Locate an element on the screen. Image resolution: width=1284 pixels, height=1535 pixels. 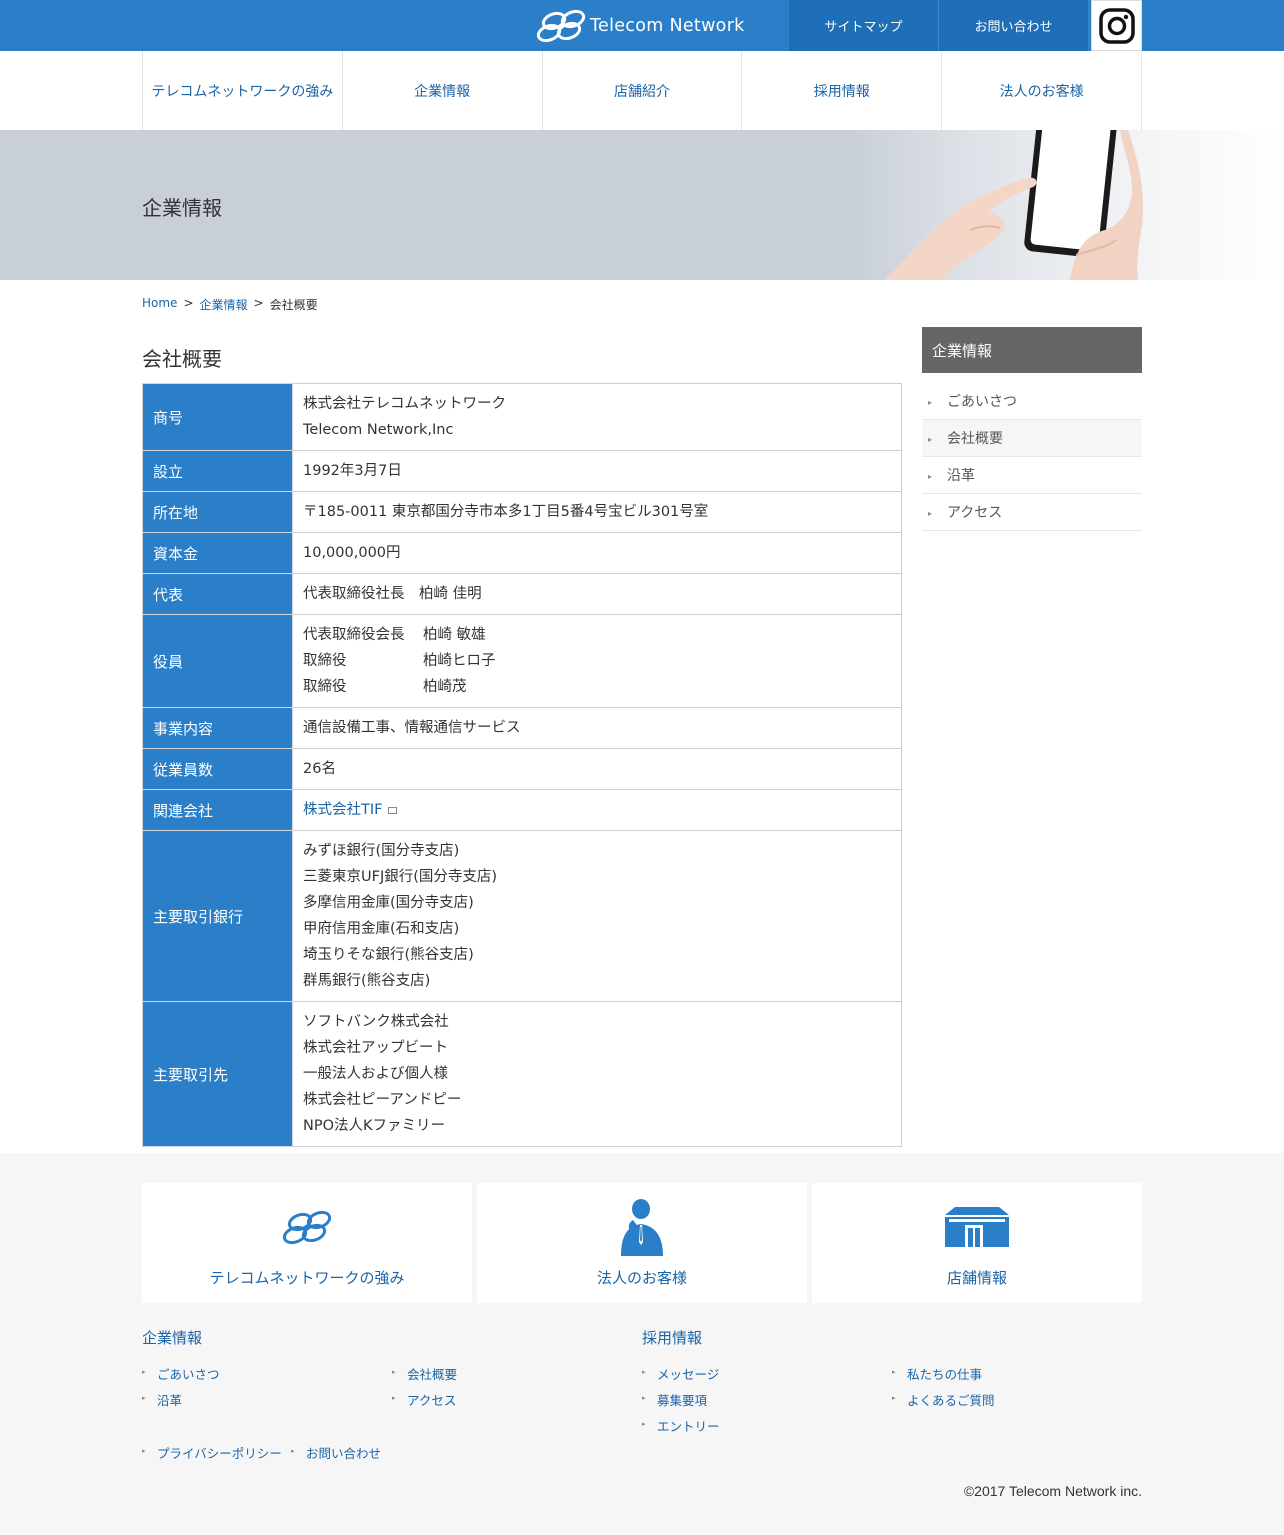
footer-card-store: 店舗情報 is located at coordinates (977, 1243).